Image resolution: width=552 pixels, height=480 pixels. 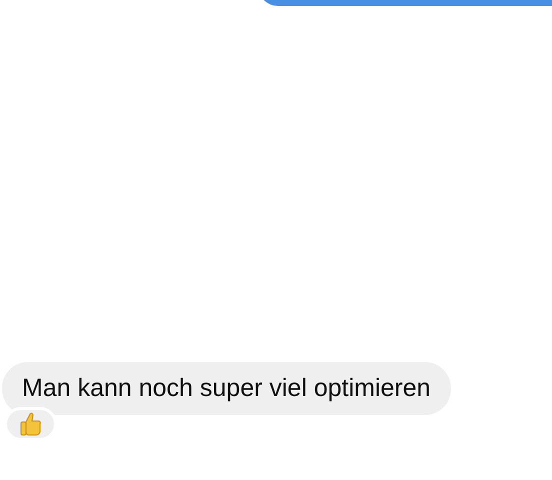 I want to click on message-bubble: Man kann noch super viel optimieren, so click(x=226, y=388).